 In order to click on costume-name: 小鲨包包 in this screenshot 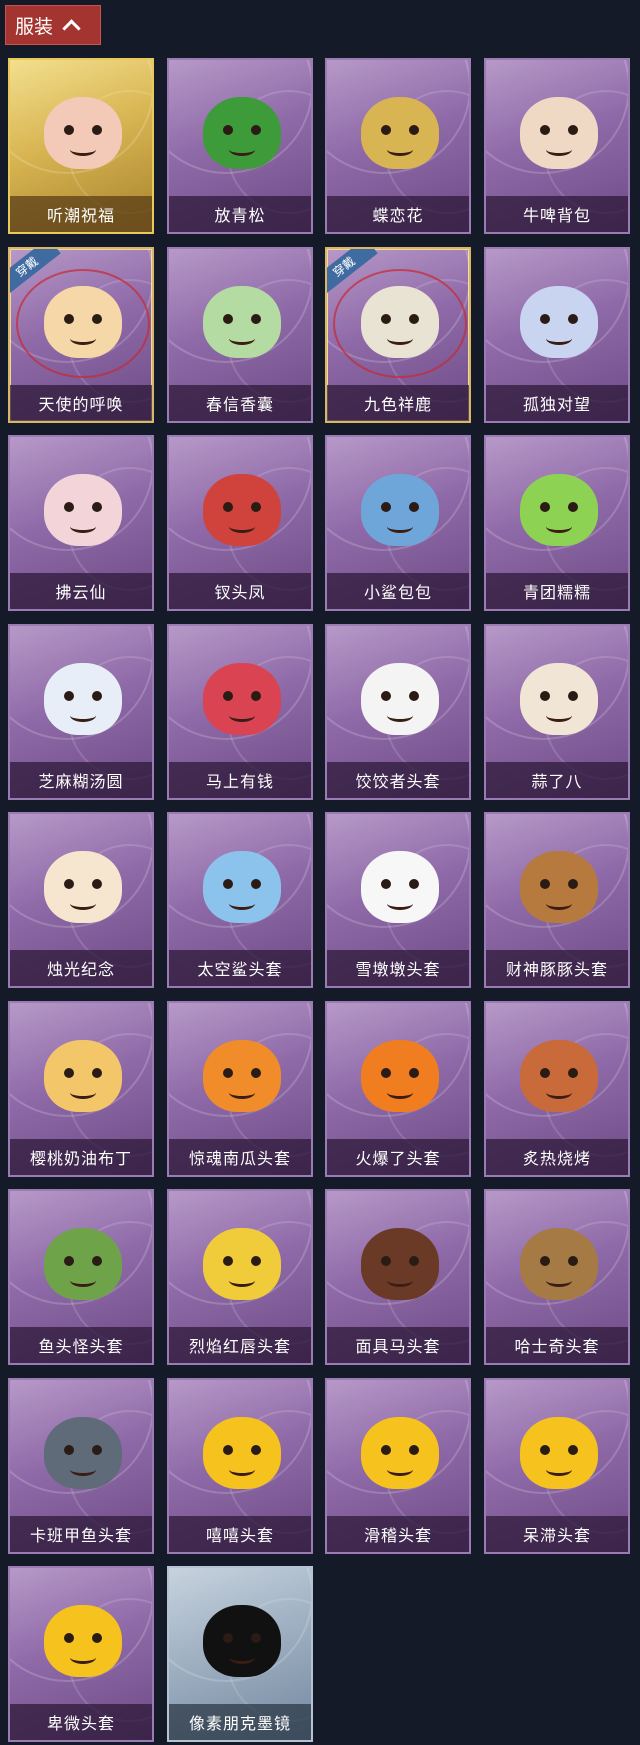, I will do `click(398, 591)`.